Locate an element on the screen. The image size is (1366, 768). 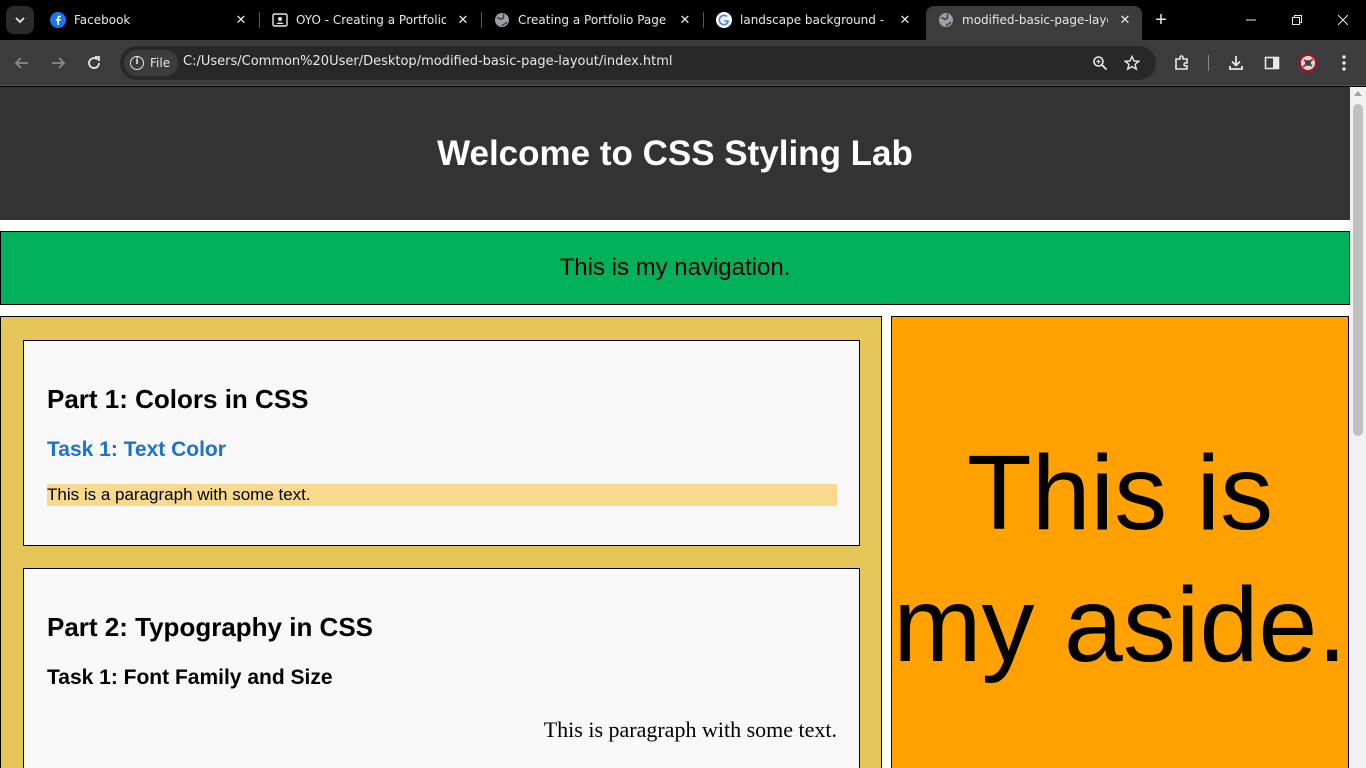
more-vert-icon is located at coordinates (1344, 63).